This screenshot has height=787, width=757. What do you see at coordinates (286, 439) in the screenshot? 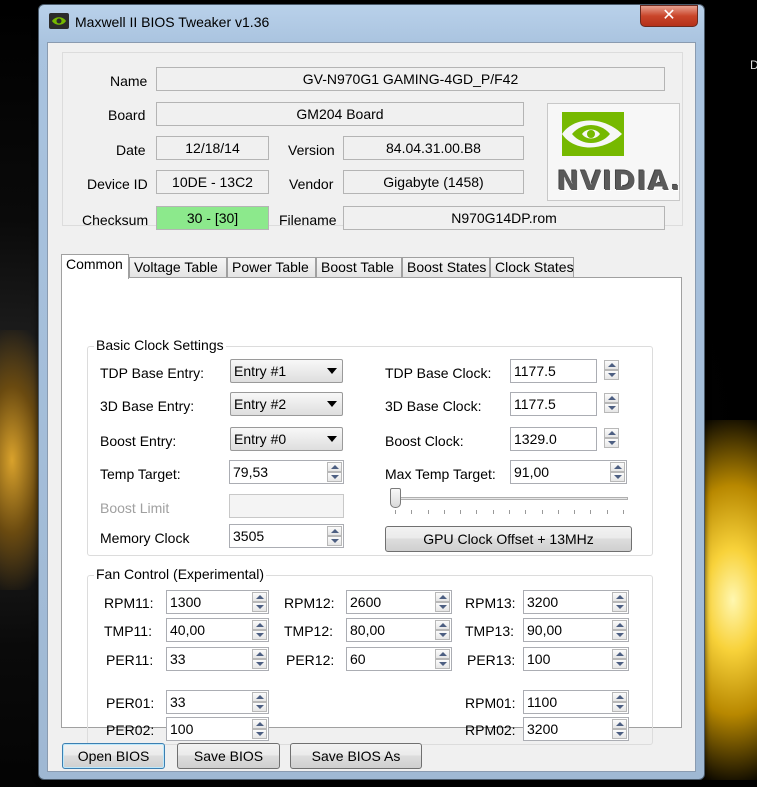
I see `boost-entry-select: Entry #0` at bounding box center [286, 439].